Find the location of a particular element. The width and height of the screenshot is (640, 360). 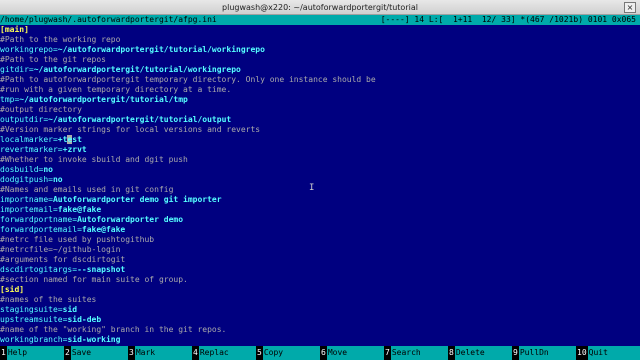

line-text: forwardportname= is located at coordinates (39, 219).